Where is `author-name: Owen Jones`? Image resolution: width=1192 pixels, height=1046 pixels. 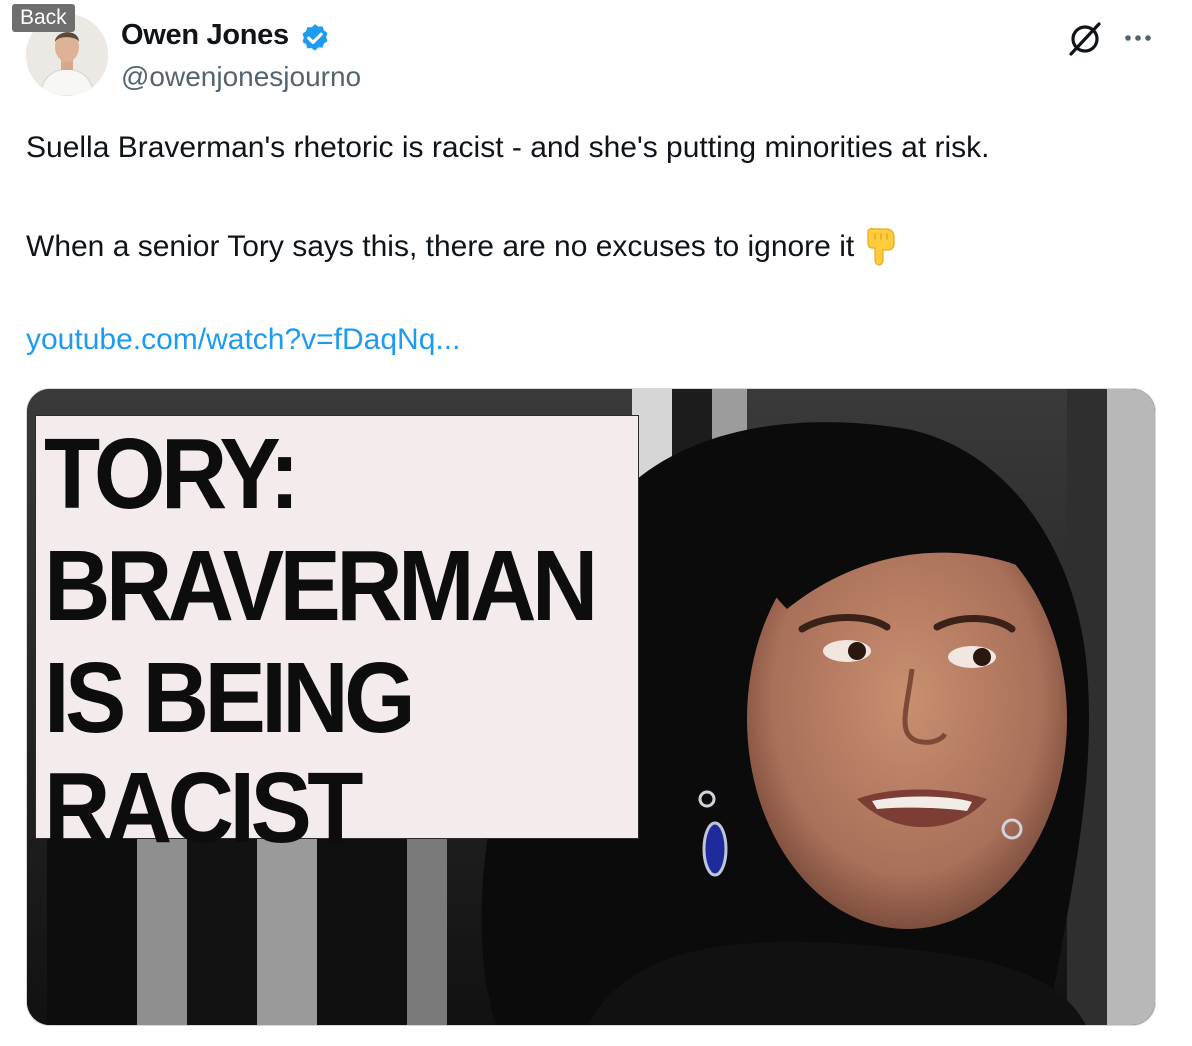 author-name: Owen Jones is located at coordinates (205, 35).